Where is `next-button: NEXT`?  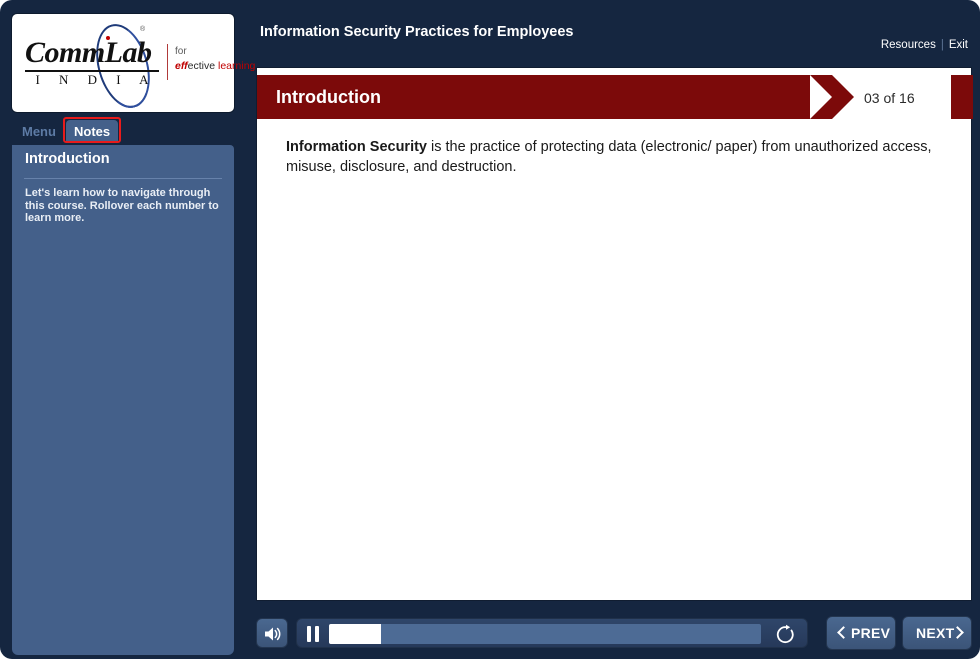
next-button: NEXT is located at coordinates (937, 633).